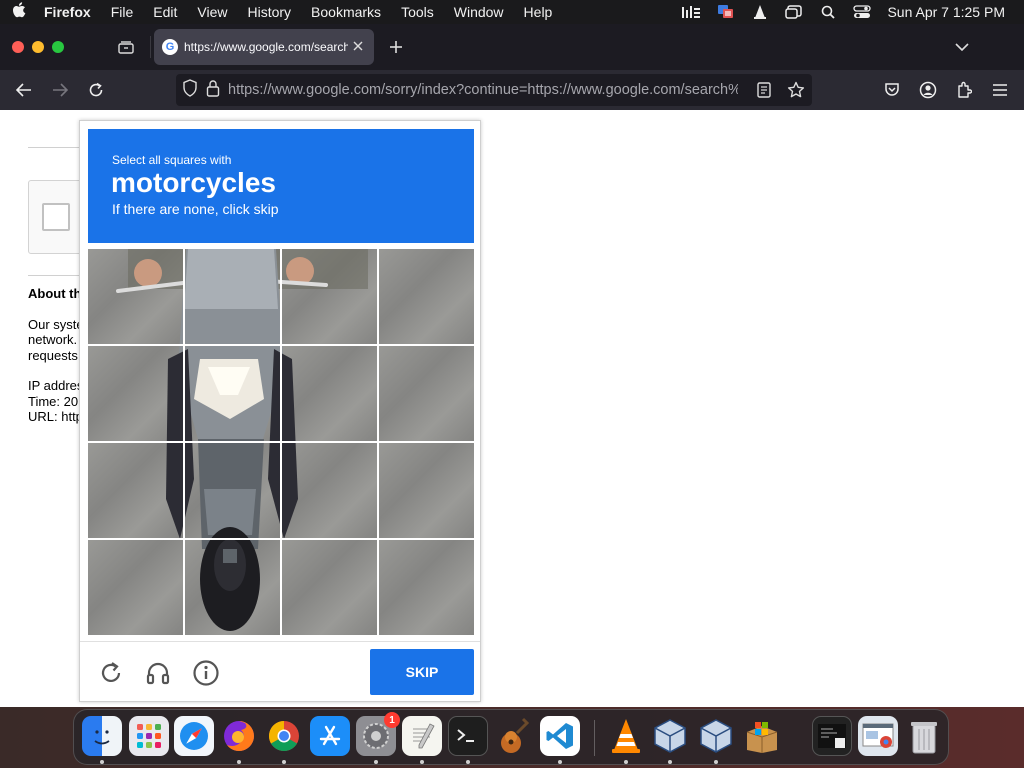  What do you see at coordinates (422, 672) in the screenshot?
I see `skip-button: SKIP` at bounding box center [422, 672].